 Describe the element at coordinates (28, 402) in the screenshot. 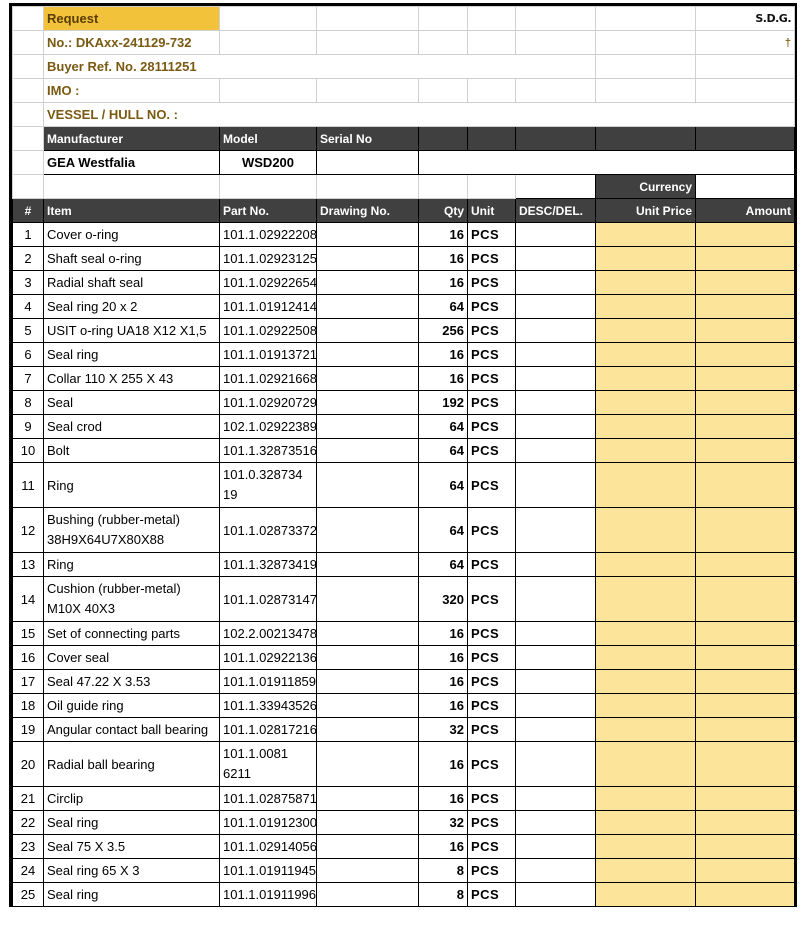

I see `row-number: 8` at that location.